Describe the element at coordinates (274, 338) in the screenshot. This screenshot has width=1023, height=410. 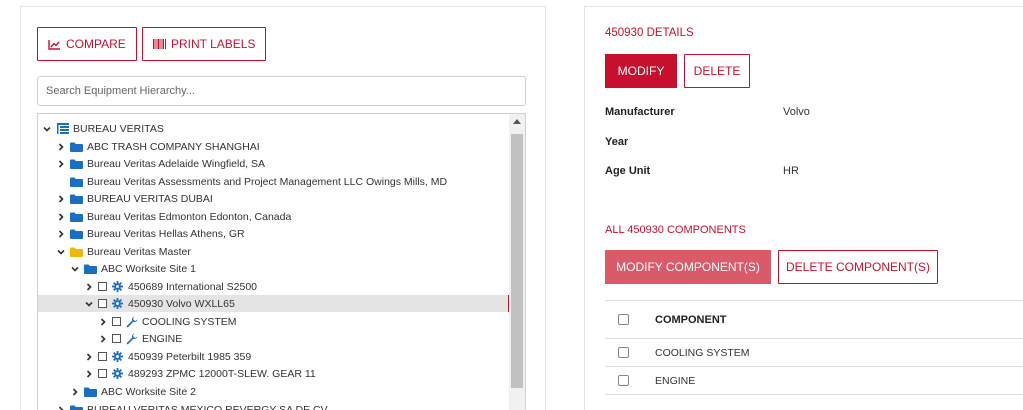
I see `tree-item: ENGINE` at that location.